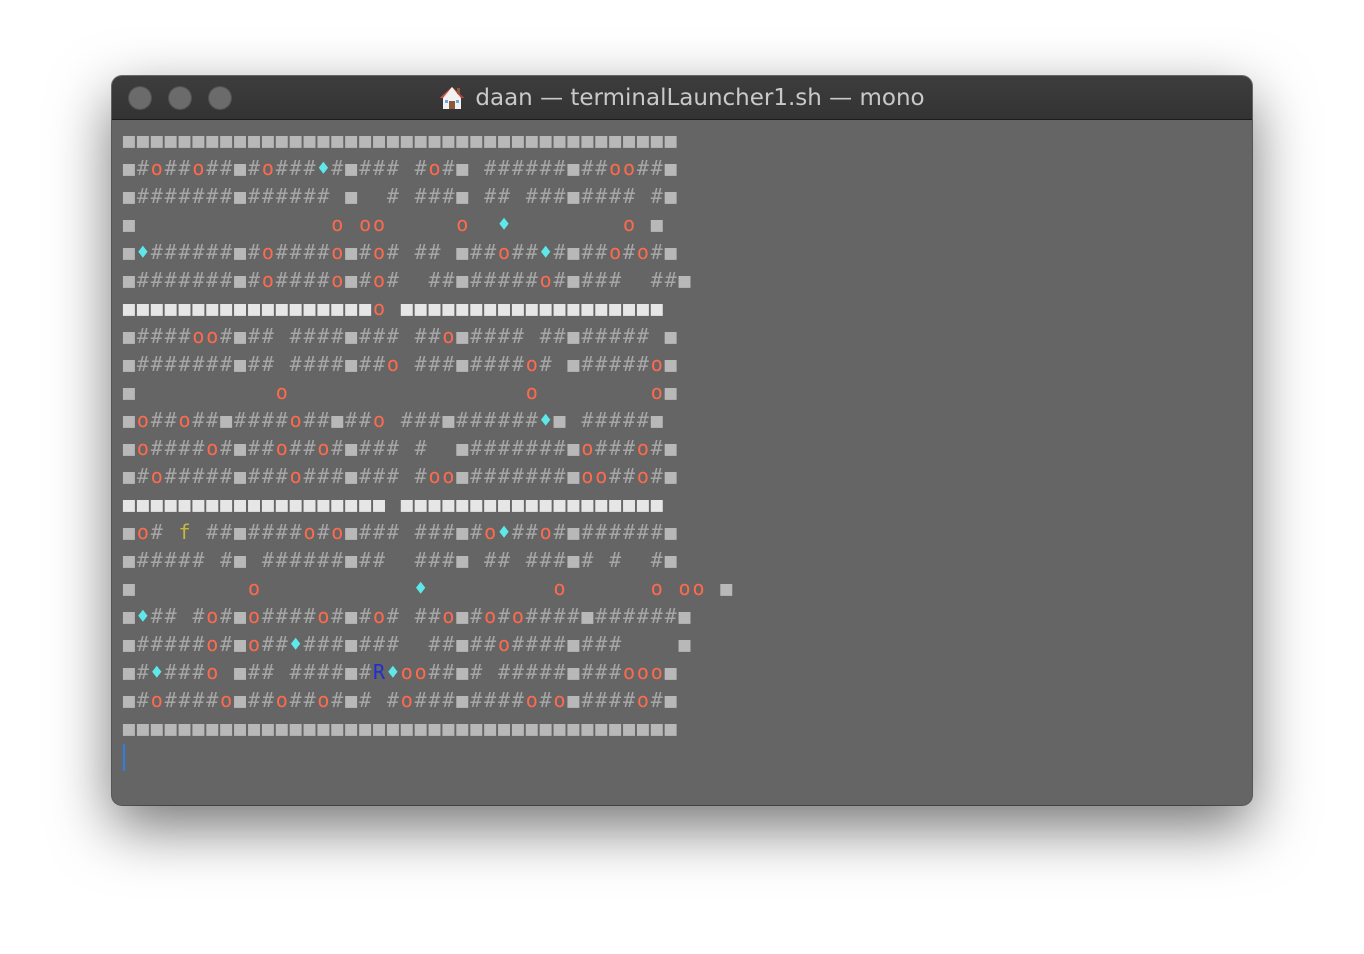  Describe the element at coordinates (682, 308) in the screenshot. I see `terminal-line: ■■■■■■■■■■■■■■■■■■o ■■■■■■■■■■■■■■■■■■■` at that location.